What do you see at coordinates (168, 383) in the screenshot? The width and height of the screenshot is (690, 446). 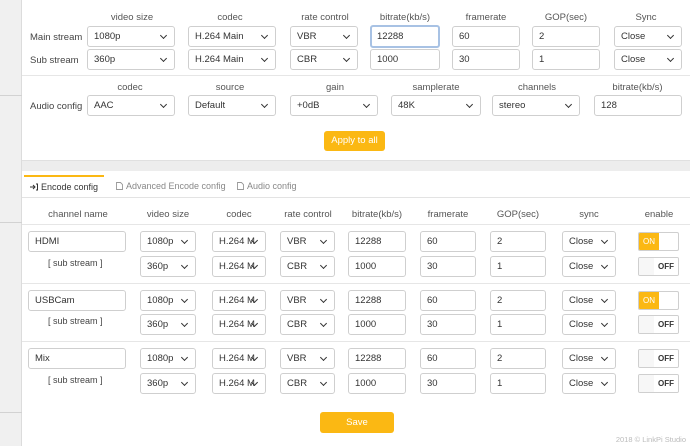 I see `mix-sub-video-size: 360p` at bounding box center [168, 383].